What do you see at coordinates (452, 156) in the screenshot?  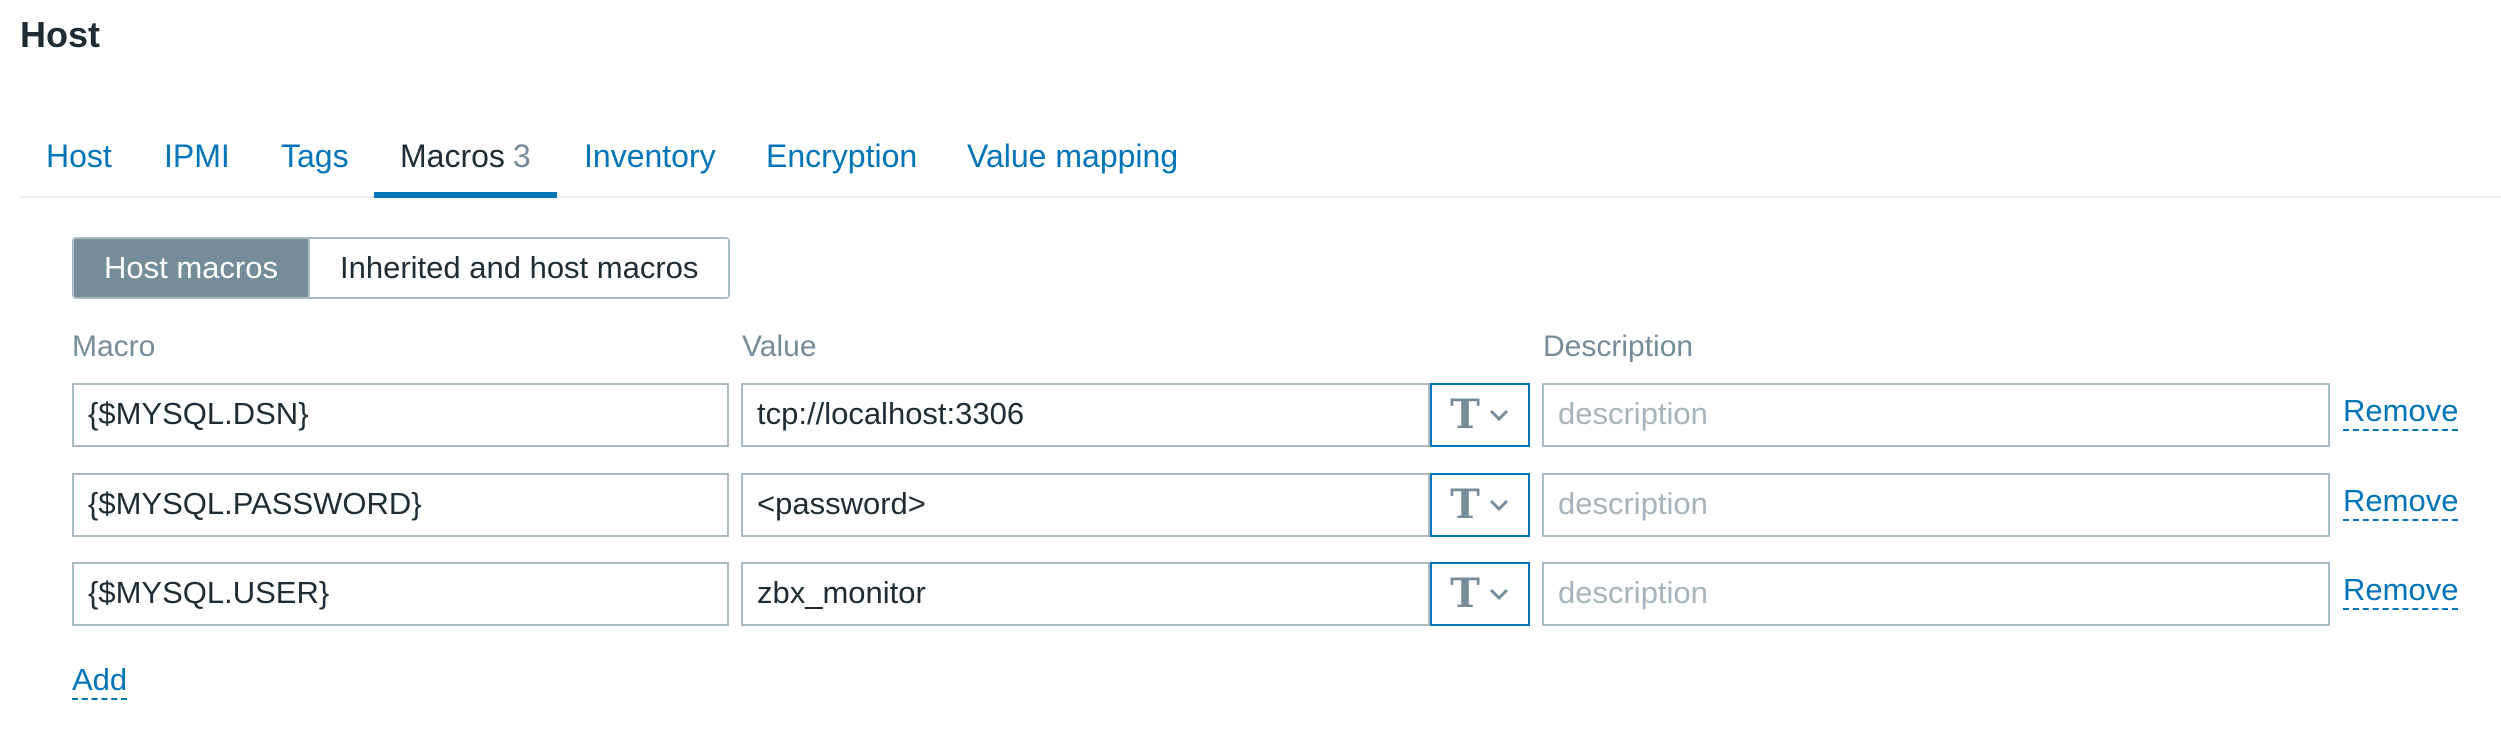 I see `tab-macros-label: Macros` at bounding box center [452, 156].